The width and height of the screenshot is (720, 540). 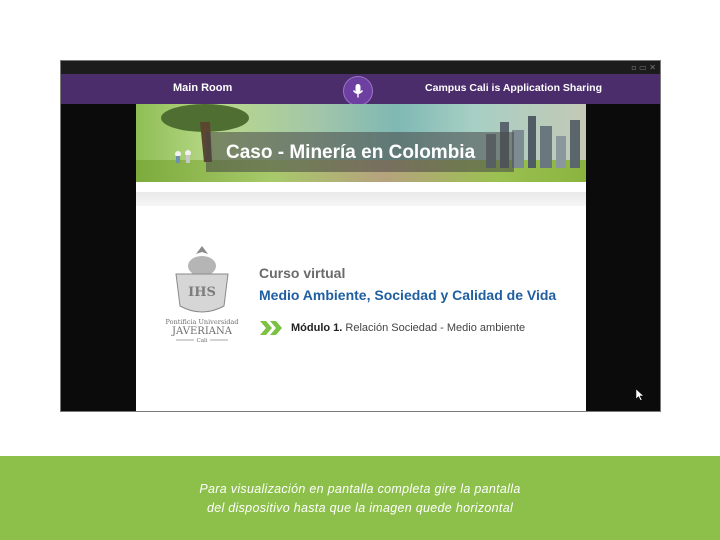 I want to click on slide-banner: Caso - Minería en Colombia, so click(x=361, y=143).